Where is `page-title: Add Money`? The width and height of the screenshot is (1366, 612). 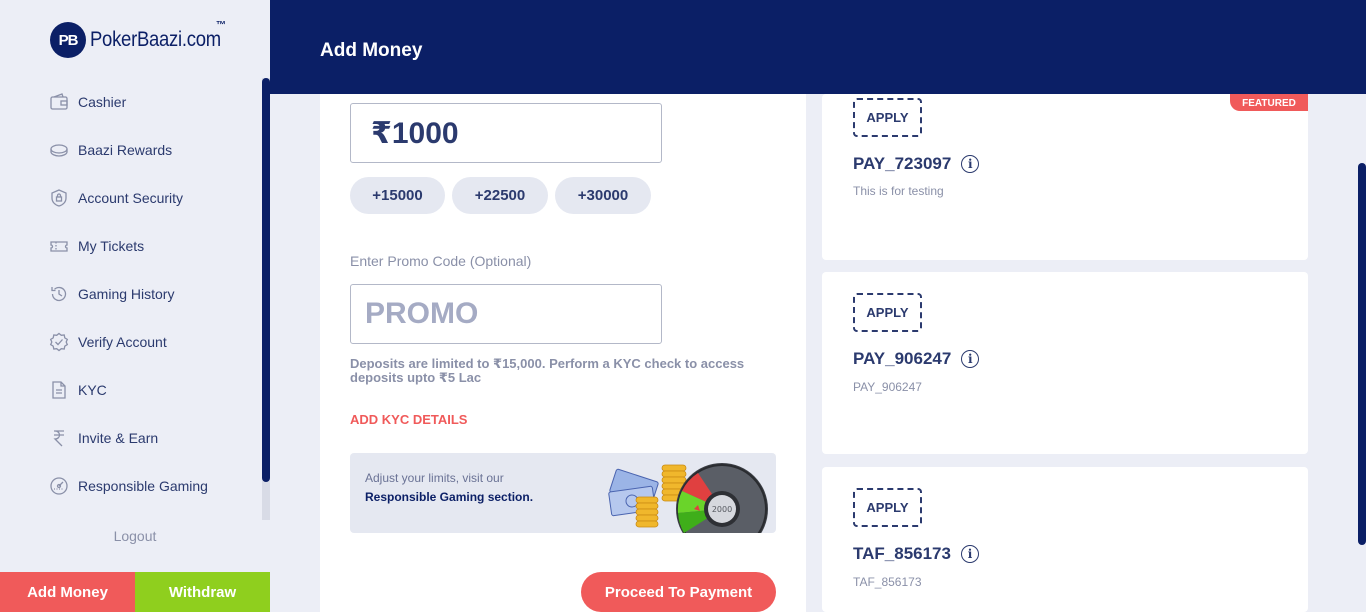
page-title: Add Money is located at coordinates (371, 50).